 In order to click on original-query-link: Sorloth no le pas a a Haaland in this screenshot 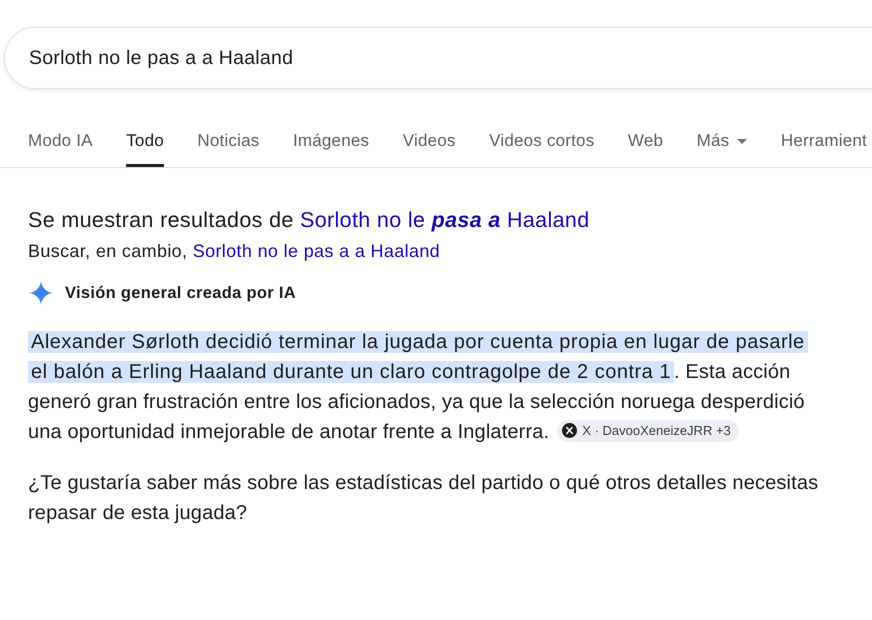, I will do `click(316, 251)`.